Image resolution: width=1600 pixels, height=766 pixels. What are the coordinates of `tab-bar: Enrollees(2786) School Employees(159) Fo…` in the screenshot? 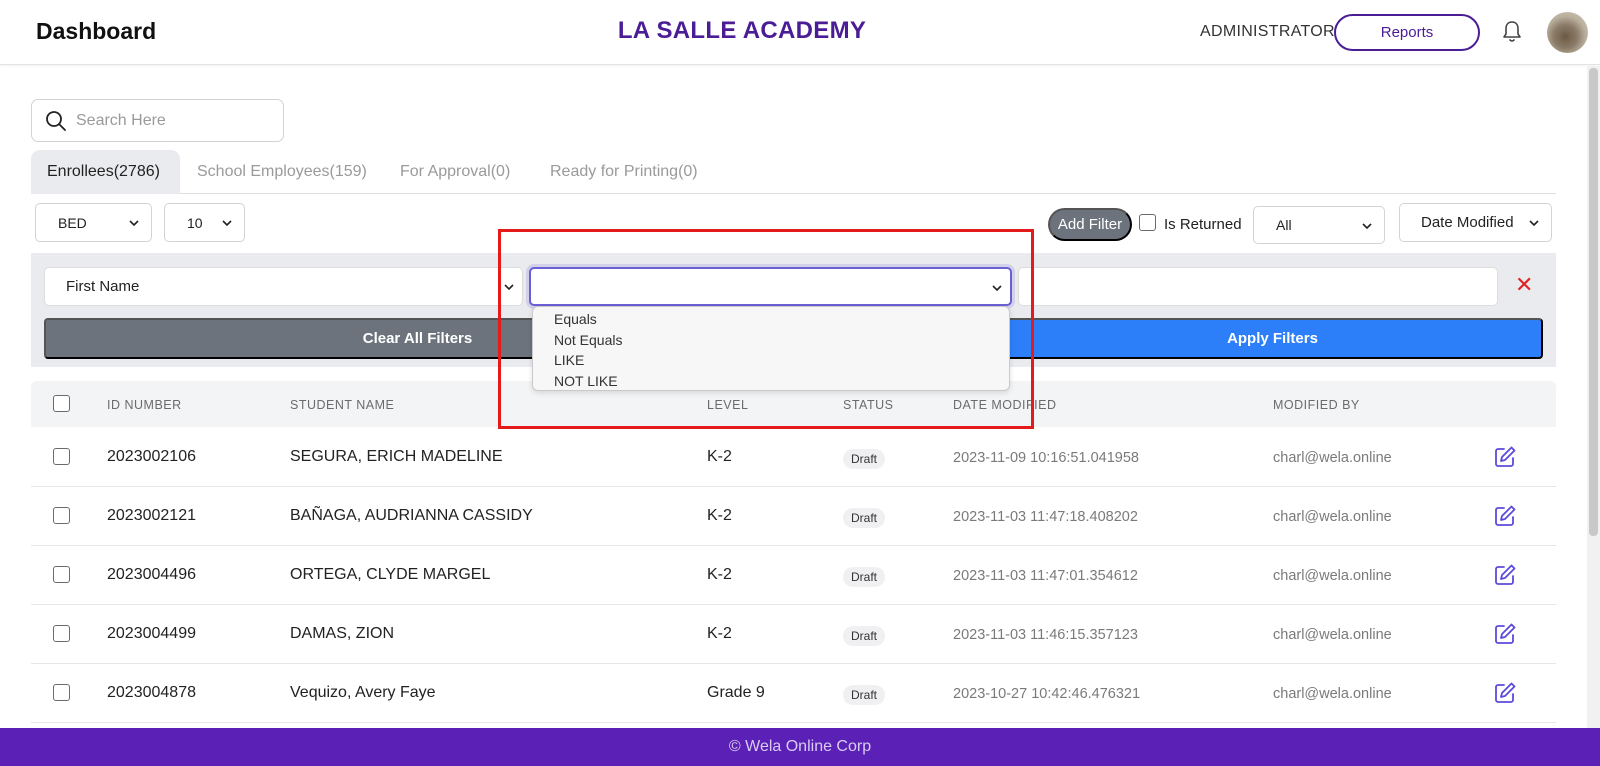 It's located at (793, 172).